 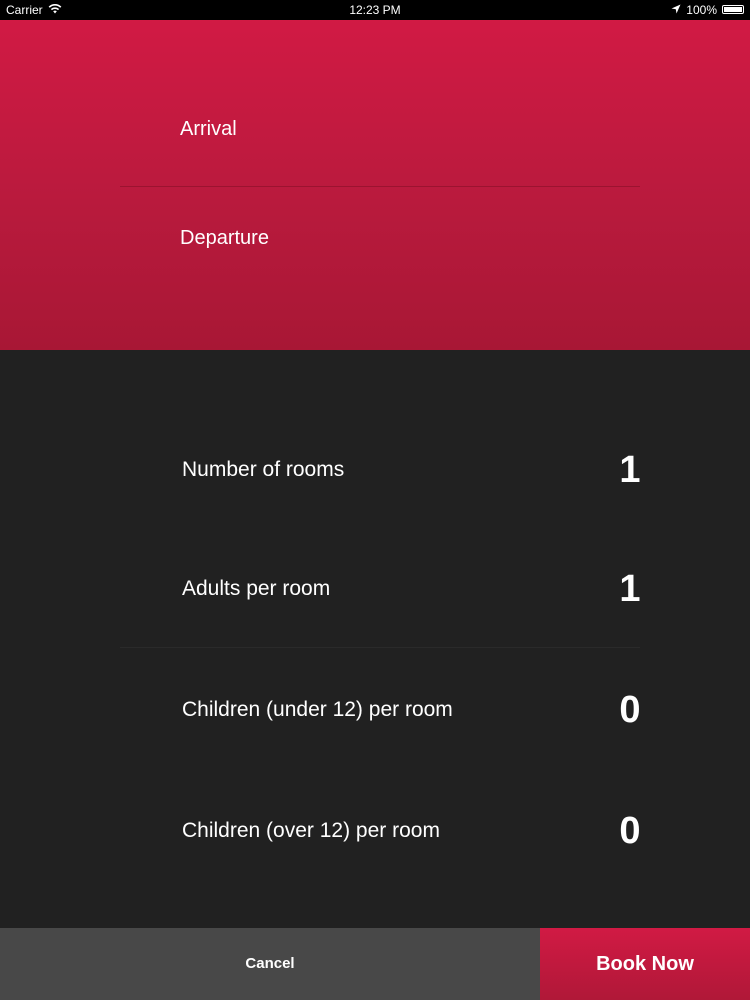 I want to click on book-now-button: Book Now, so click(x=645, y=964).